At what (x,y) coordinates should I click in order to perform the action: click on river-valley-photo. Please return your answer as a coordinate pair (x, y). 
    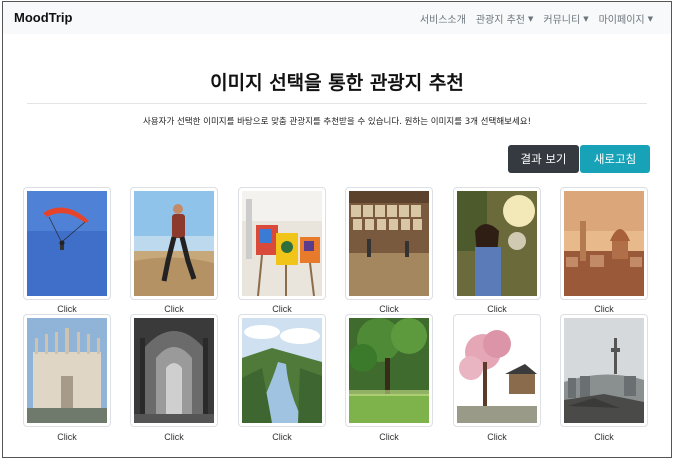
    Looking at the image, I should click on (282, 370).